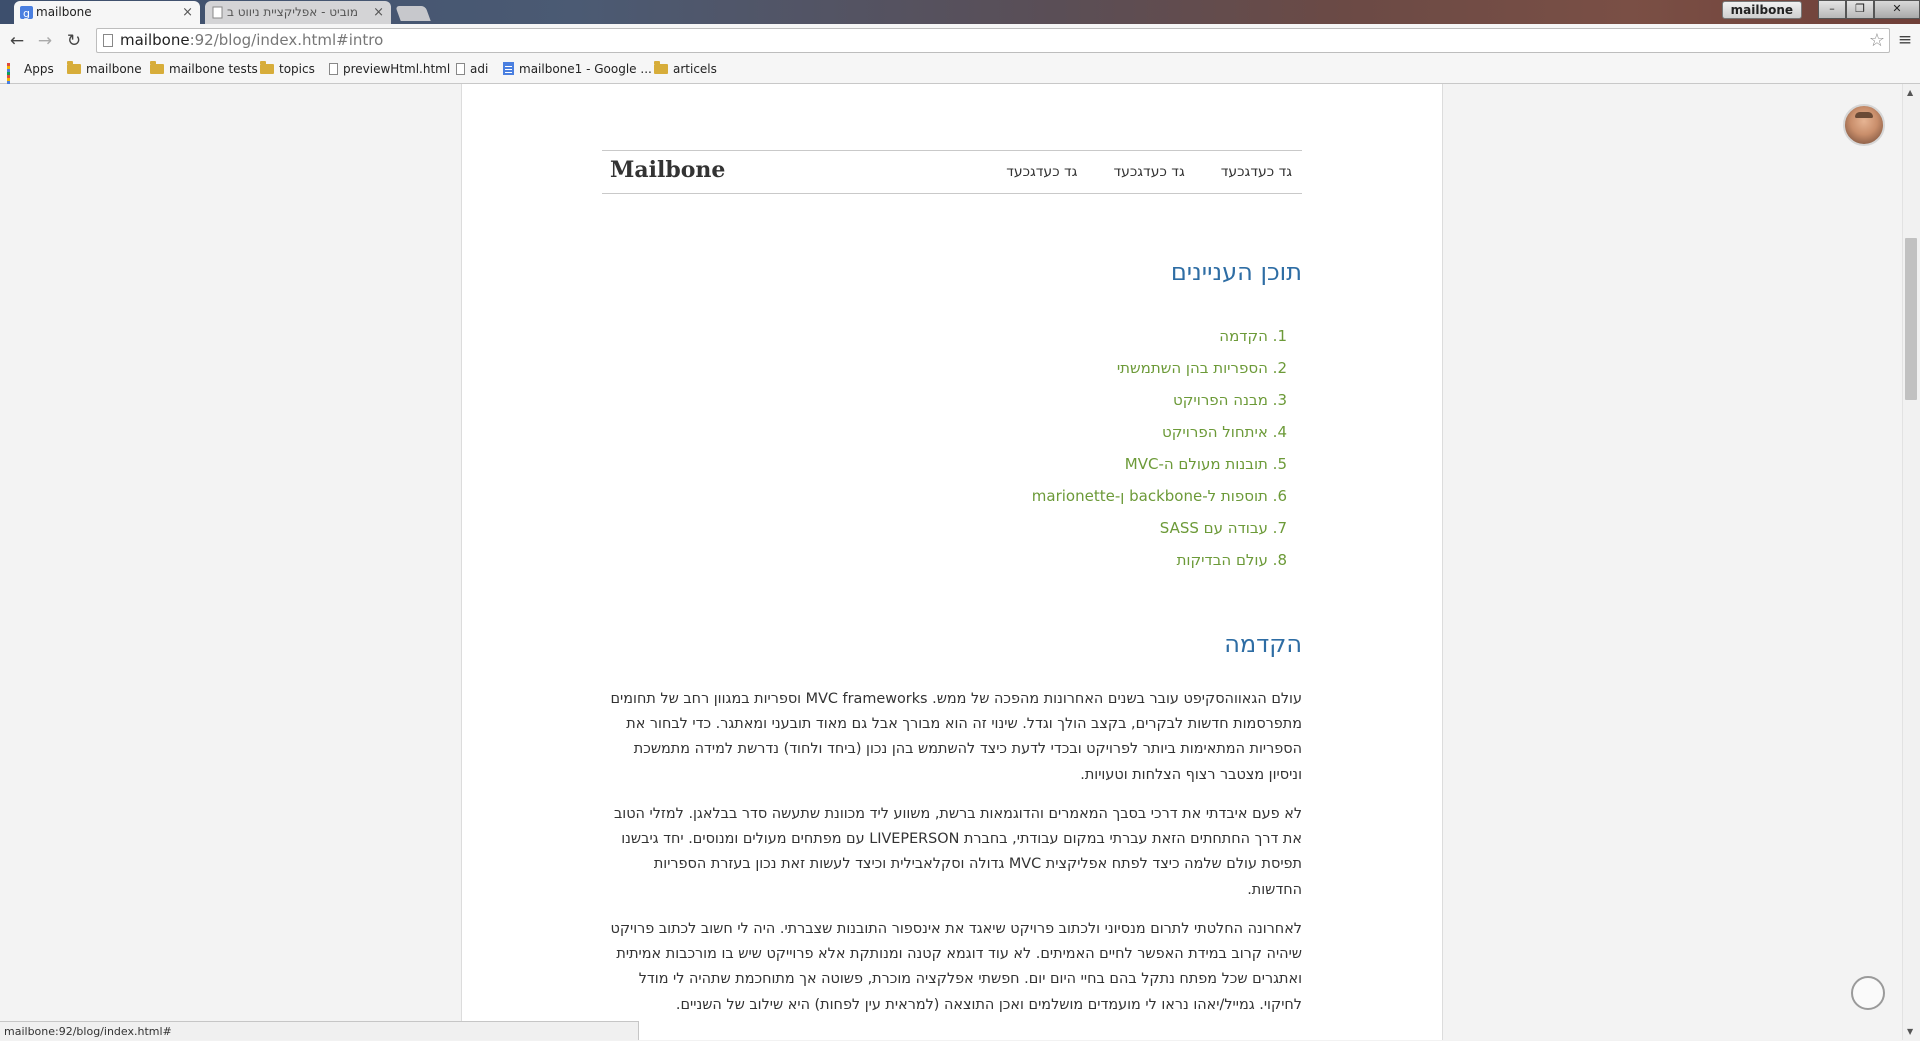  Describe the element at coordinates (1897, 9) in the screenshot. I see `close-window-icon: ✕` at that location.